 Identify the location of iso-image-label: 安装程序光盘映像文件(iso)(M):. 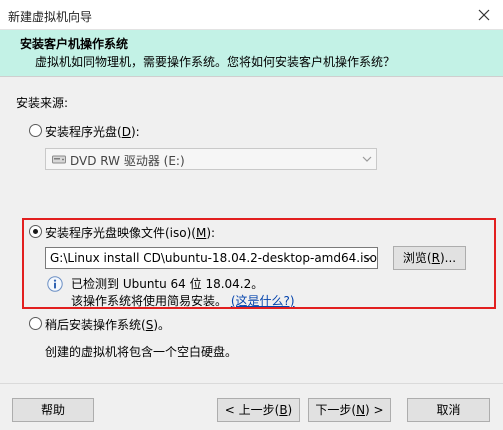
(130, 232).